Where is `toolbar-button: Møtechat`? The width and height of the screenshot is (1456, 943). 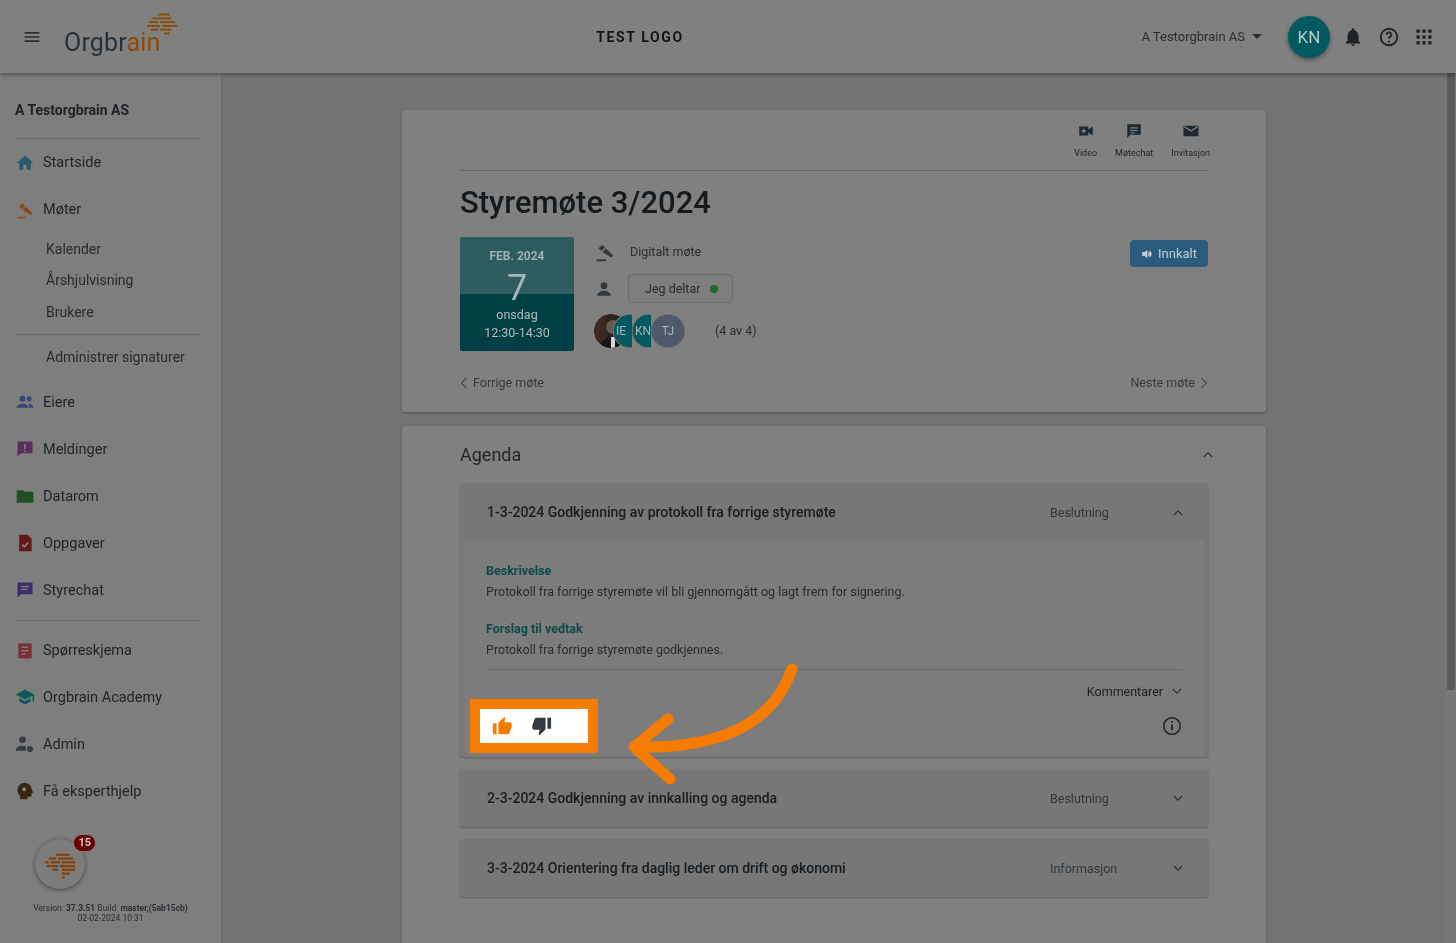
toolbar-button: Møtechat is located at coordinates (1134, 140).